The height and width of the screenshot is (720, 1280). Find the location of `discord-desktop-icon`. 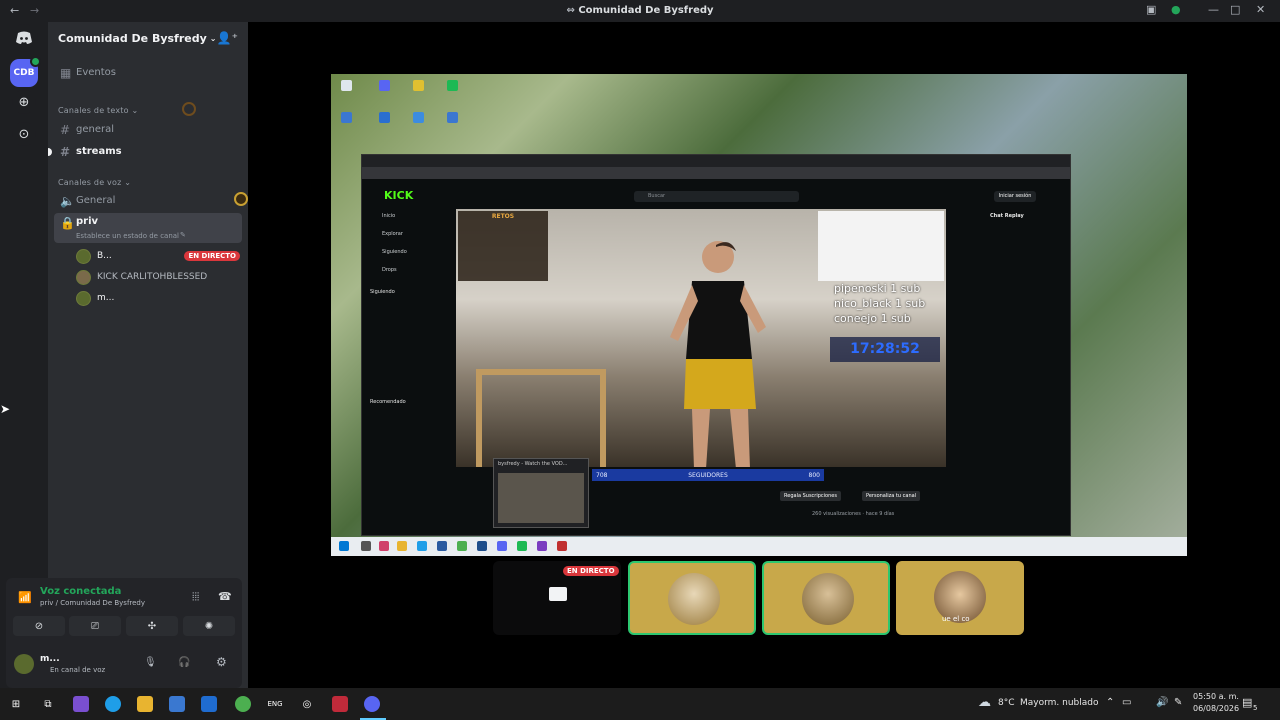

discord-desktop-icon is located at coordinates (384, 85).